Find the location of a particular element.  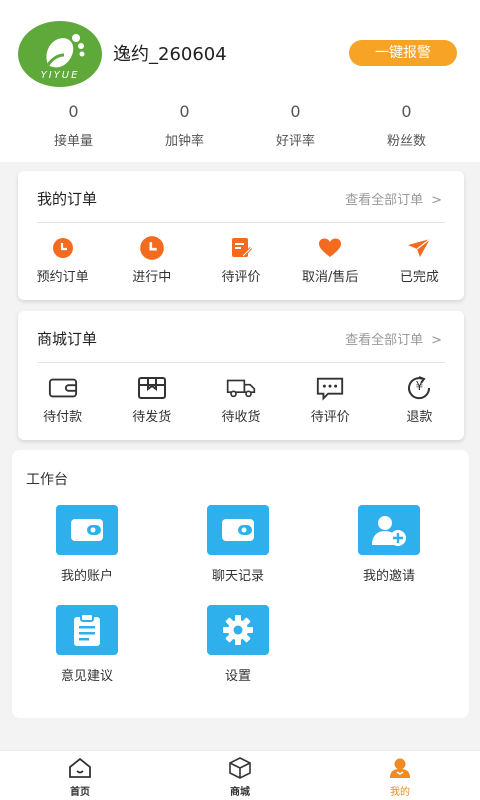

refund-icon: ¥ is located at coordinates (419, 388).